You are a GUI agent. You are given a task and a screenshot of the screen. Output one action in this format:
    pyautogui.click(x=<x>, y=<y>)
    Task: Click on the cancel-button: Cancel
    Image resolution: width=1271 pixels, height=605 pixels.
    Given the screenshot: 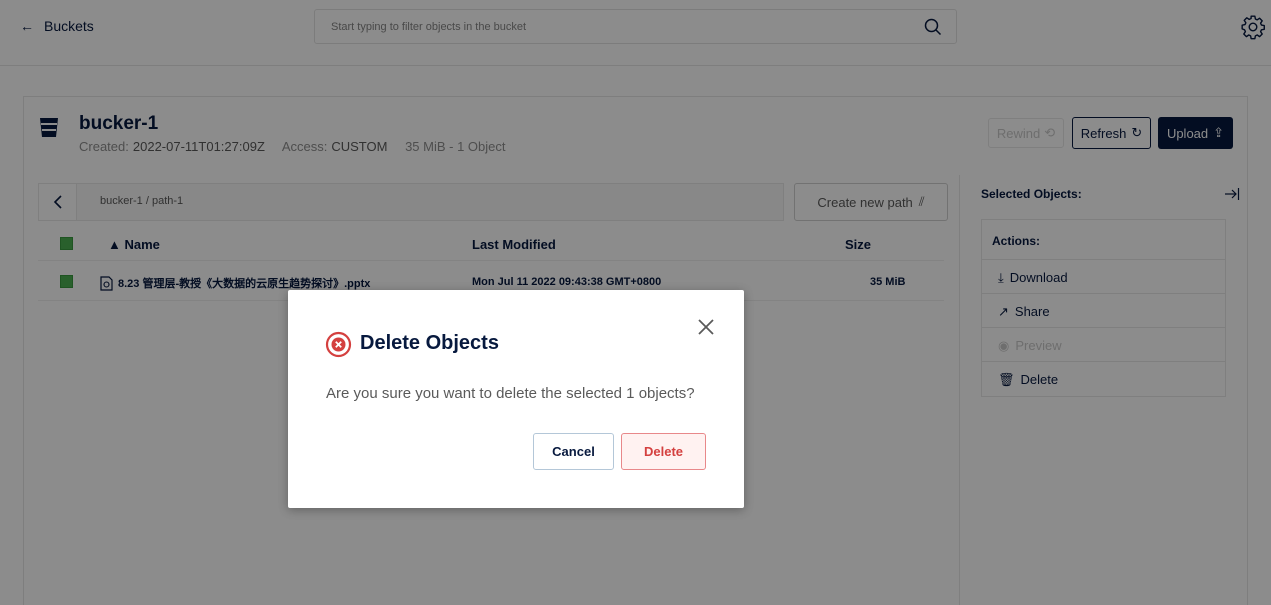 What is the action you would take?
    pyautogui.click(x=573, y=451)
    